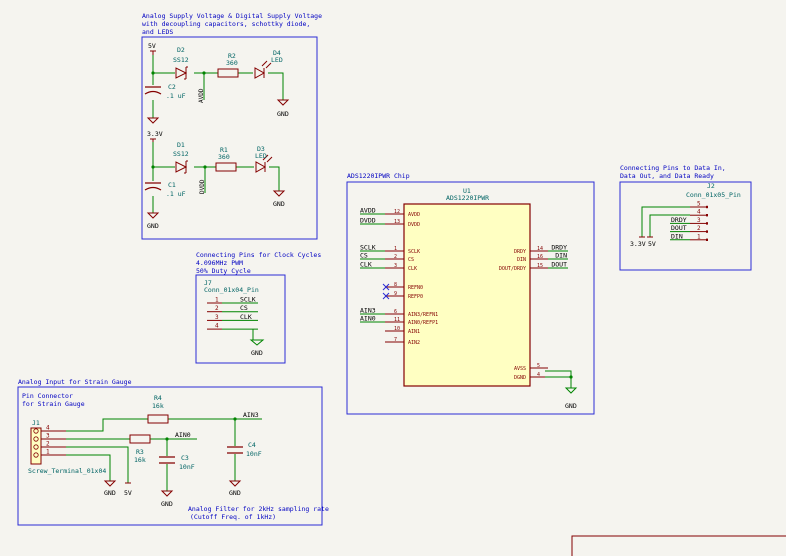  I want to click on u1-pin-number: 8, so click(395, 285).